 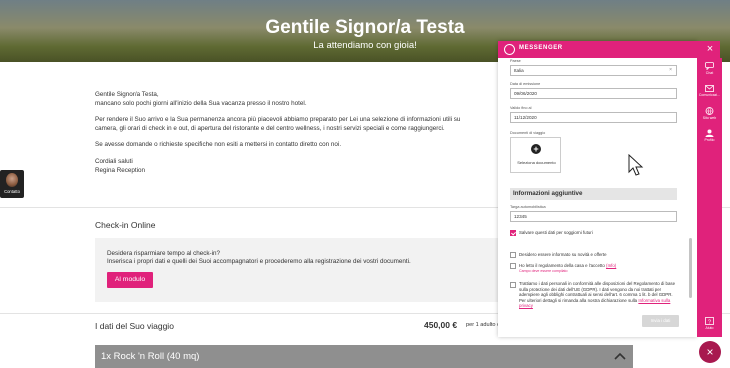 I want to click on issue-date-label: Data di emissione, so click(x=525, y=84).